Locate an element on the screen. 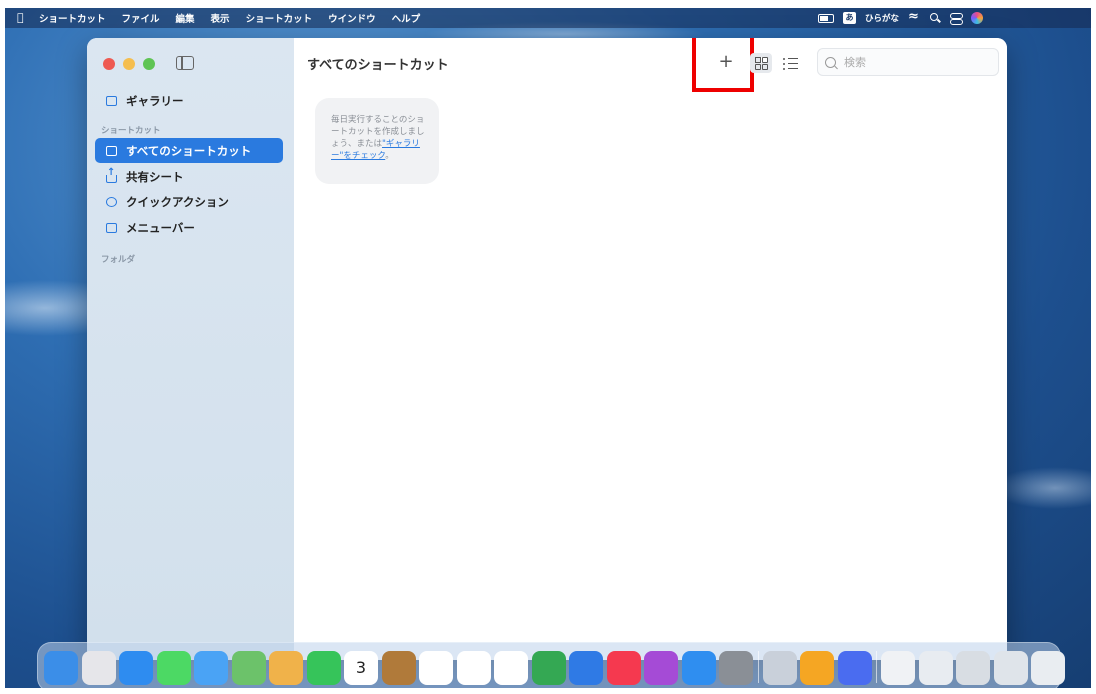 This screenshot has width=1096, height=694. freeform-icon is located at coordinates (473, 668).